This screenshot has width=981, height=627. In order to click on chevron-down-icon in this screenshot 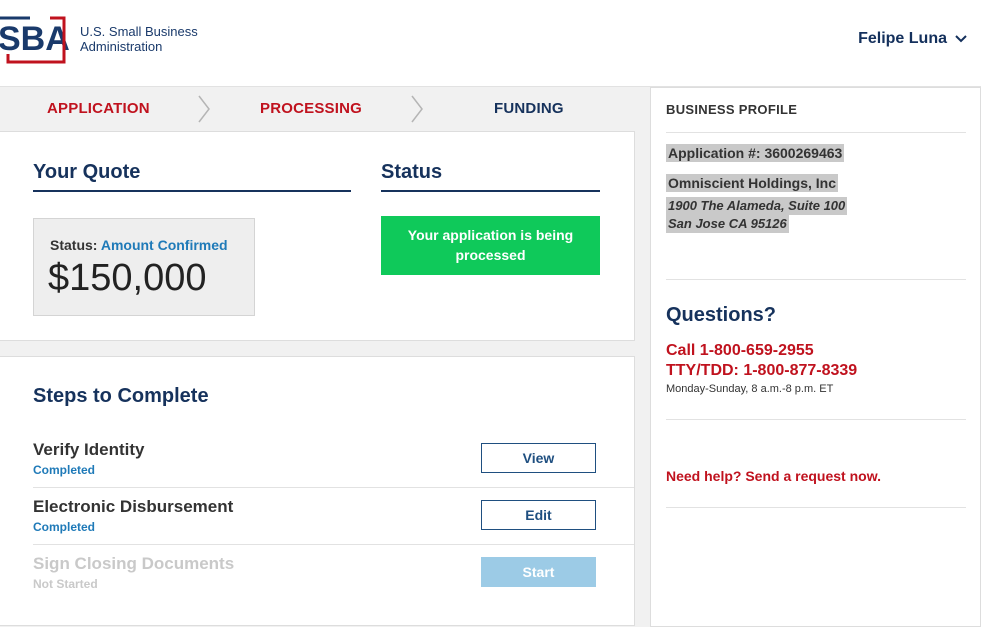, I will do `click(961, 39)`.